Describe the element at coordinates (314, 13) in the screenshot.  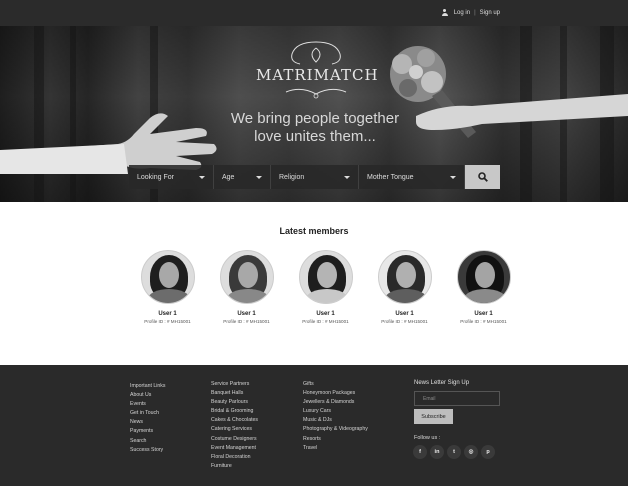
I see `top-bar: Log in | Sign up` at that location.